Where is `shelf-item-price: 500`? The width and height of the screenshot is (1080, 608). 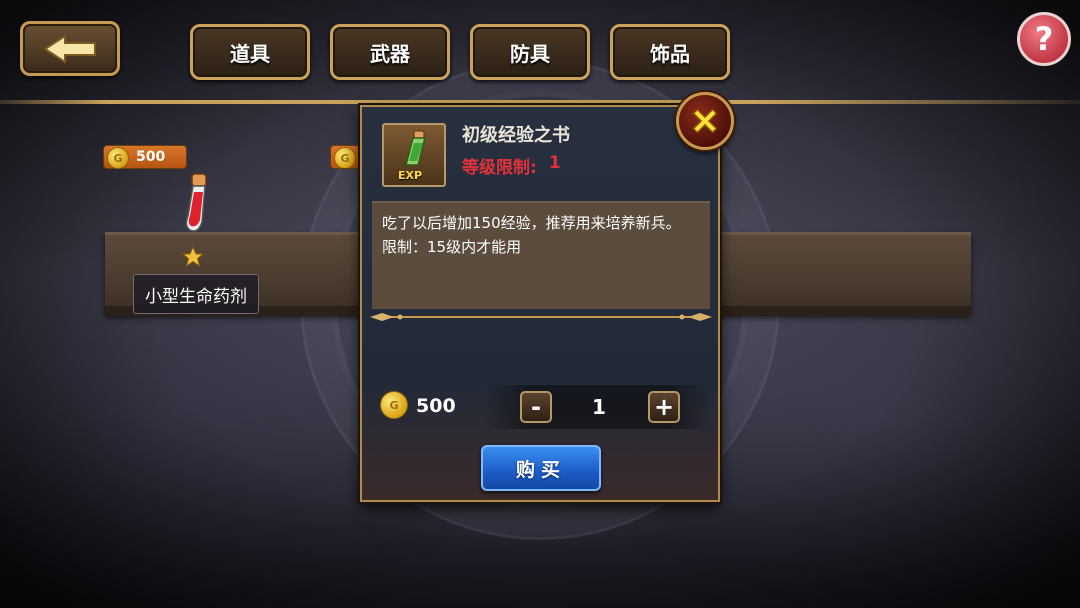
shelf-item-price: 500 is located at coordinates (151, 157).